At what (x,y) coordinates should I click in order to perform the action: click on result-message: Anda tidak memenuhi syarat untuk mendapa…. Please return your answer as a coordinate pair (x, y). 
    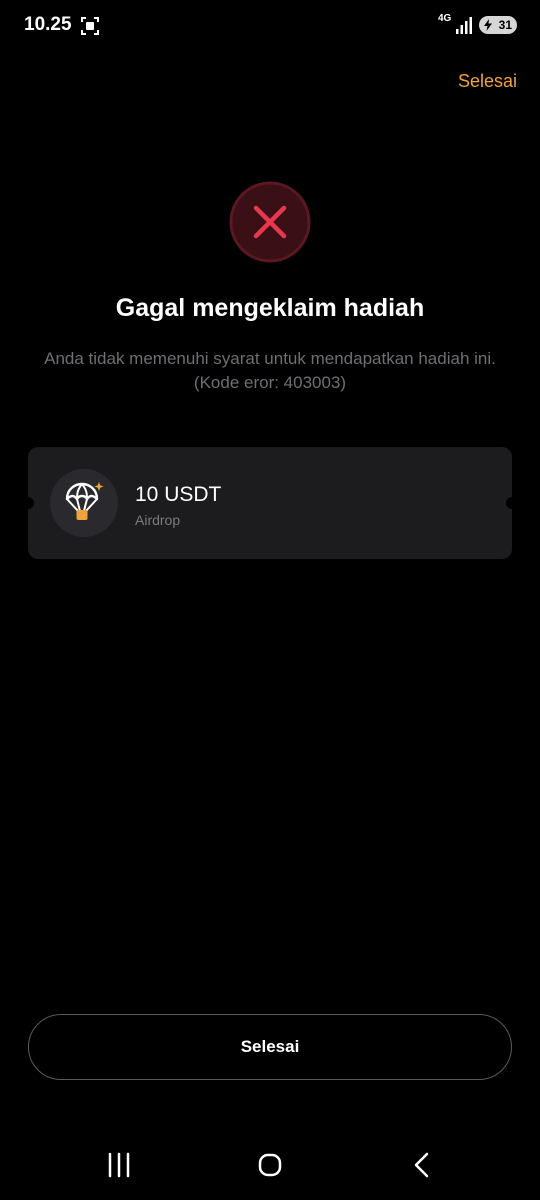
    Looking at the image, I should click on (270, 370).